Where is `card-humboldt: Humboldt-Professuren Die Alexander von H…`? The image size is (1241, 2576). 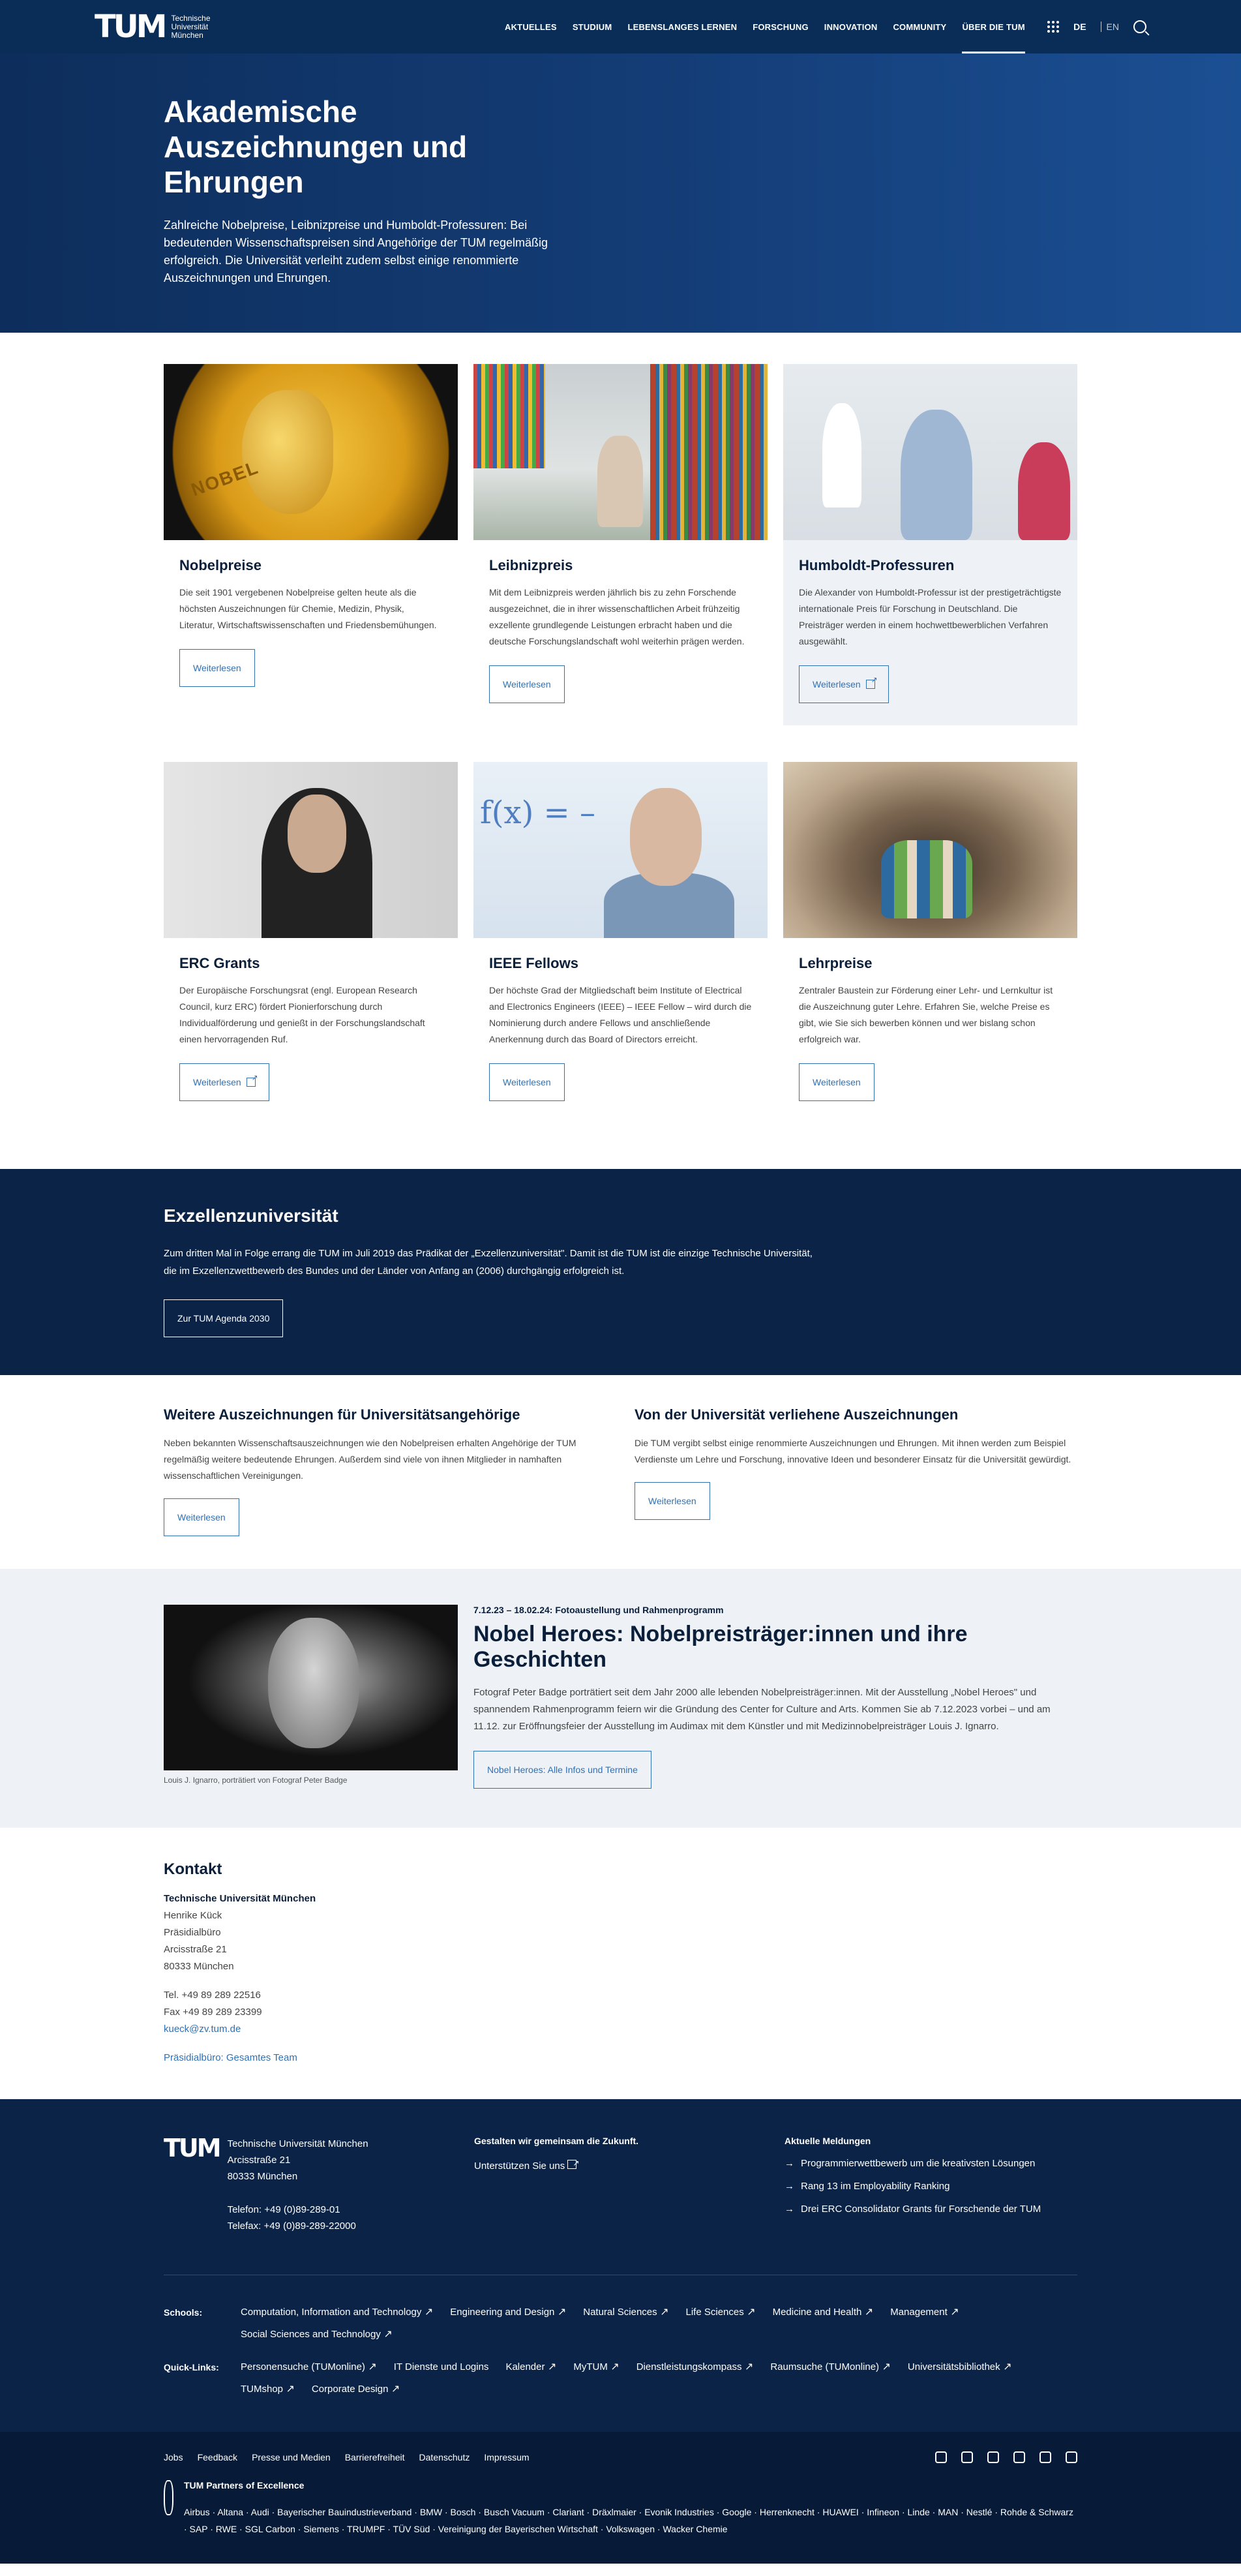
card-humboldt: Humboldt-Professuren Die Alexander von H… is located at coordinates (930, 544).